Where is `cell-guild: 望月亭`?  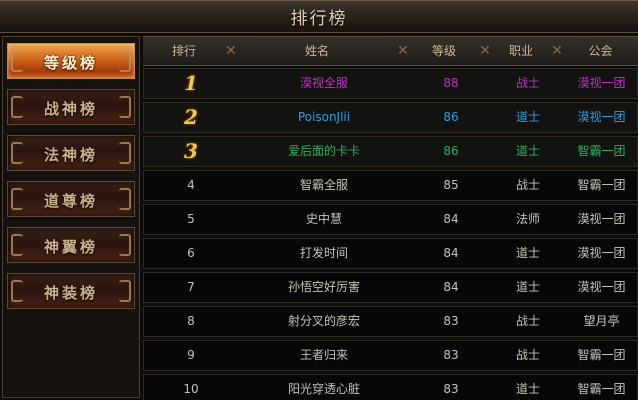 cell-guild: 望月亭 is located at coordinates (601, 321).